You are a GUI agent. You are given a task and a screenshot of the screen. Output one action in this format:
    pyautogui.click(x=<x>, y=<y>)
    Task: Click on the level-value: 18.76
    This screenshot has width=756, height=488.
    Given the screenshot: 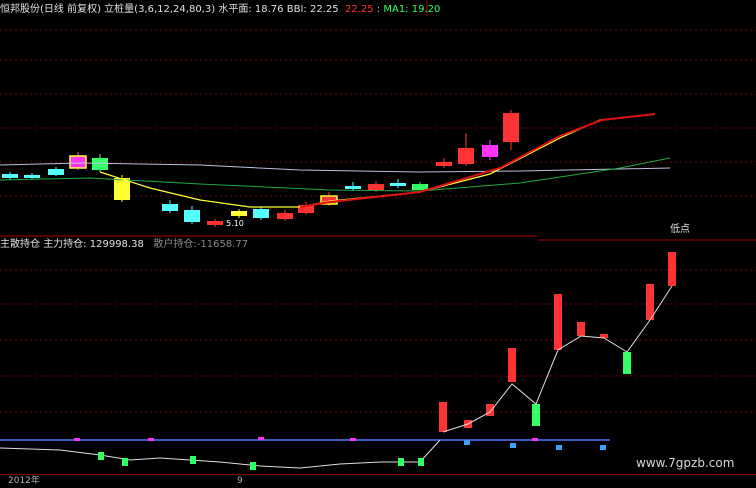 What is the action you would take?
    pyautogui.click(x=269, y=9)
    